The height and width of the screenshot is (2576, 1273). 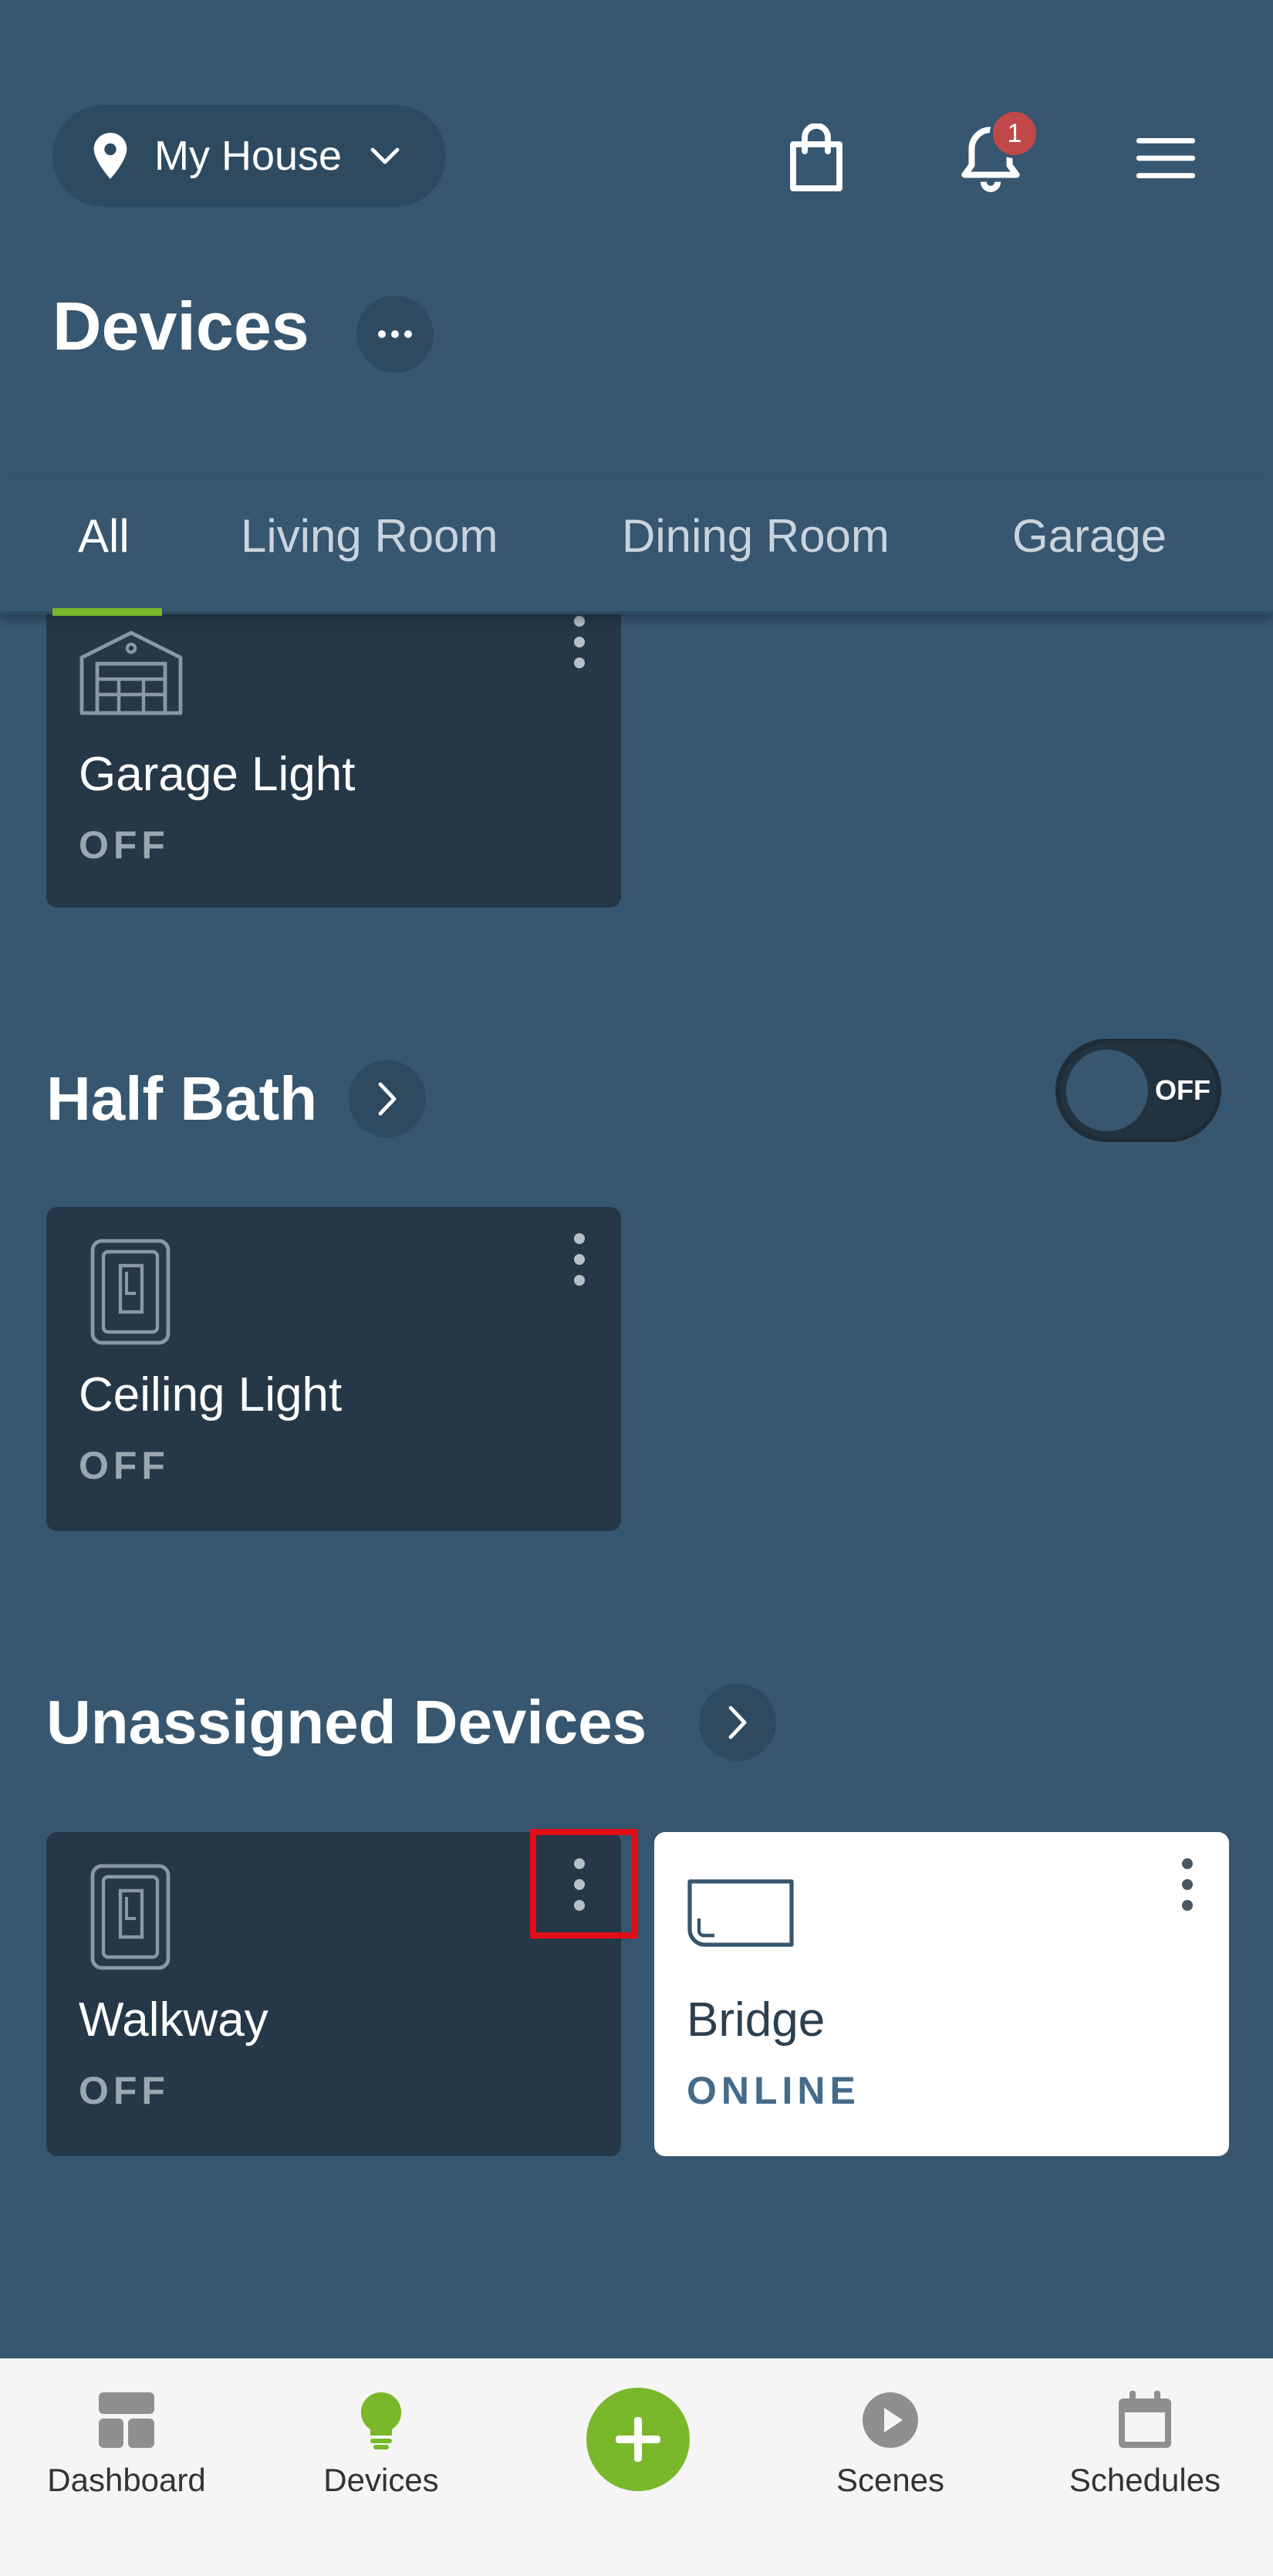 What do you see at coordinates (385, 155) in the screenshot?
I see `chevron-down-icon` at bounding box center [385, 155].